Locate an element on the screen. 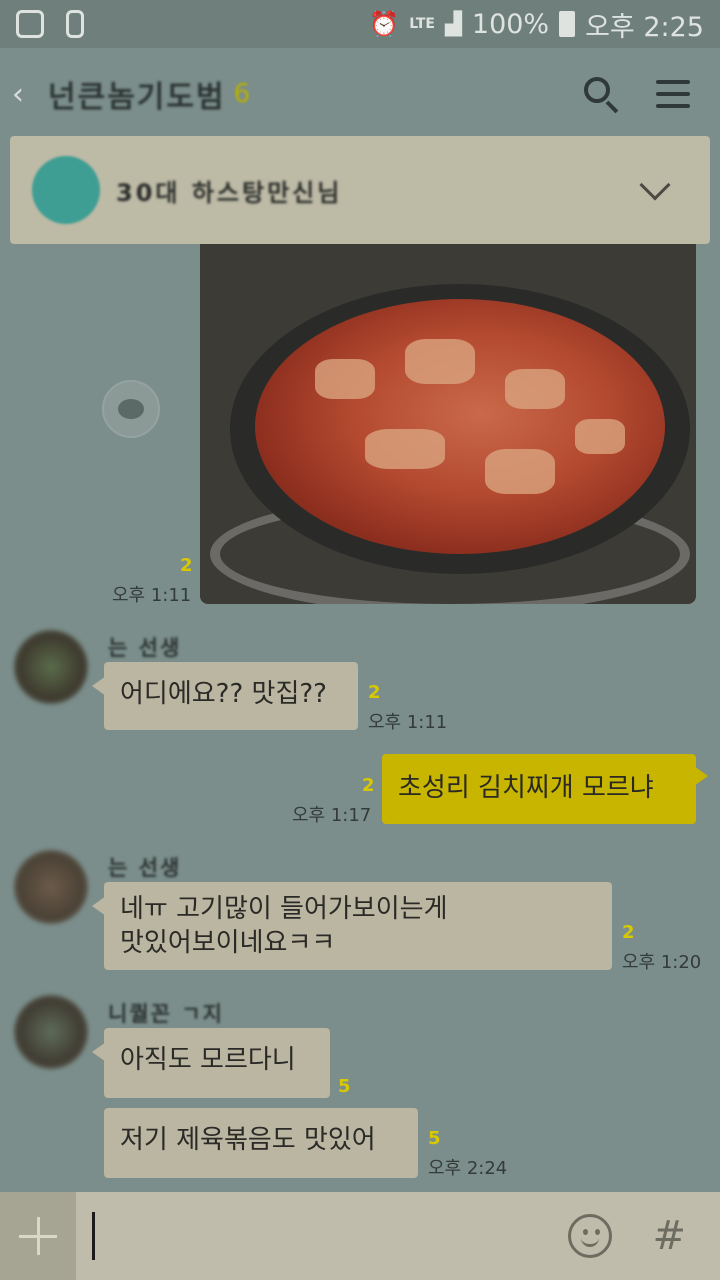 This screenshot has height=1280, width=720. battery-icon is located at coordinates (567, 24).